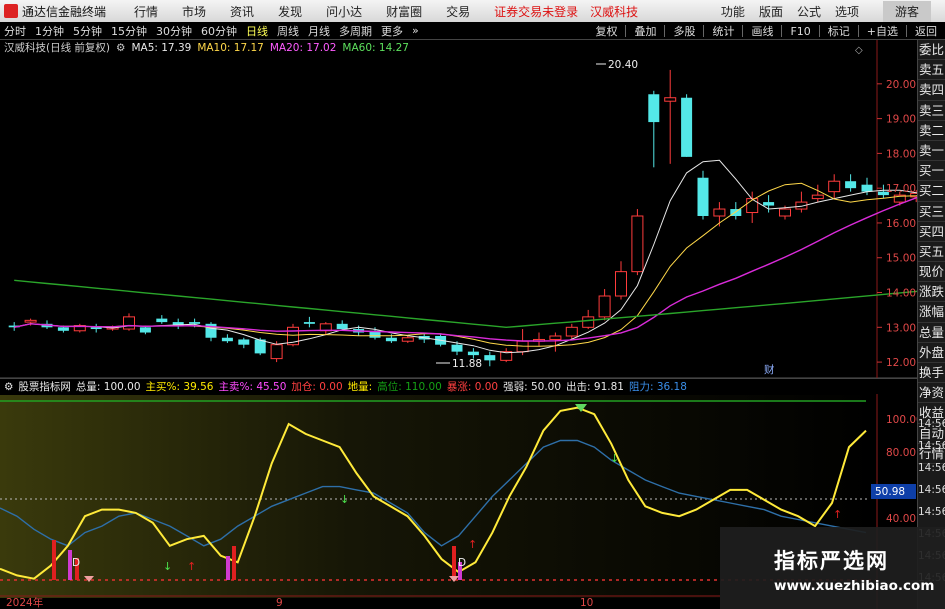 This screenshot has height=609, width=945. Describe the element at coordinates (657, 387) in the screenshot. I see `ind-resist: 阻力: 36.18` at that location.